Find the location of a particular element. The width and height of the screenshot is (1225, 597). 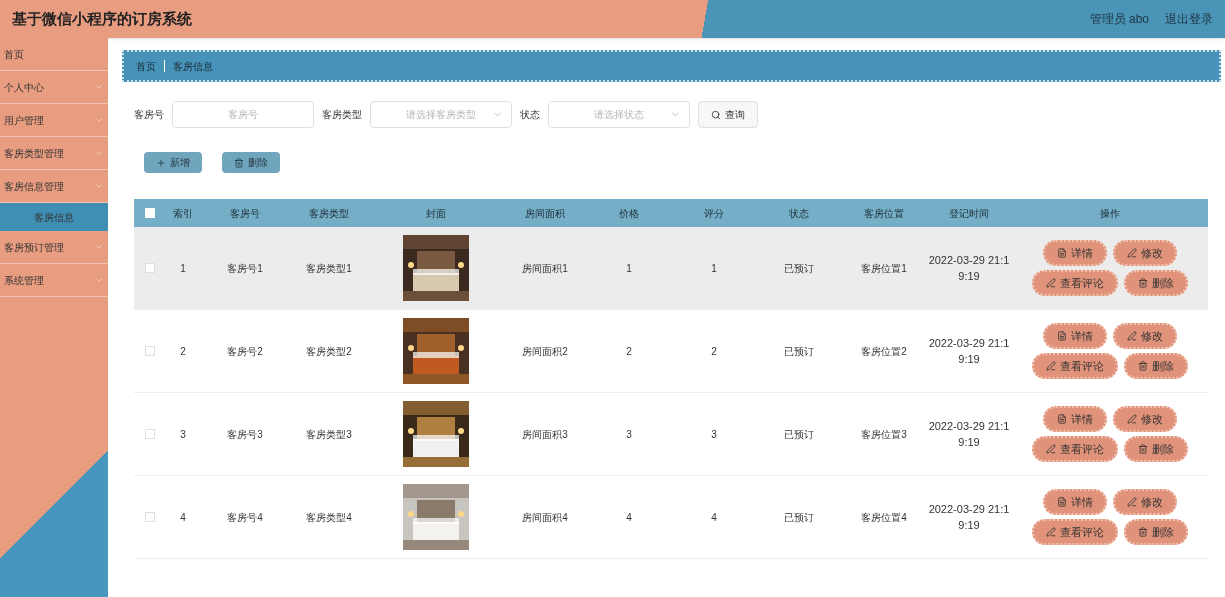

table-cell-text: 房间面积4 is located at coordinates (545, 517).